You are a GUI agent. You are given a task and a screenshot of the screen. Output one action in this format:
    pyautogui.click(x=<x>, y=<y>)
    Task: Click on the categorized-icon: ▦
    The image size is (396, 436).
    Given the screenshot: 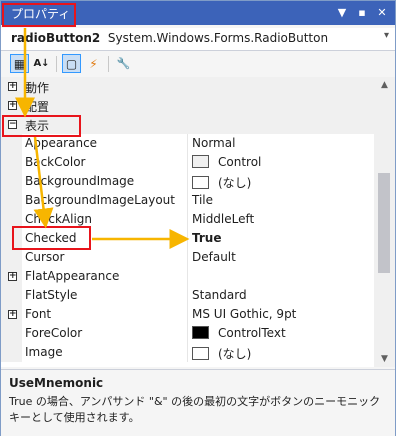 What is the action you would take?
    pyautogui.click(x=19, y=63)
    